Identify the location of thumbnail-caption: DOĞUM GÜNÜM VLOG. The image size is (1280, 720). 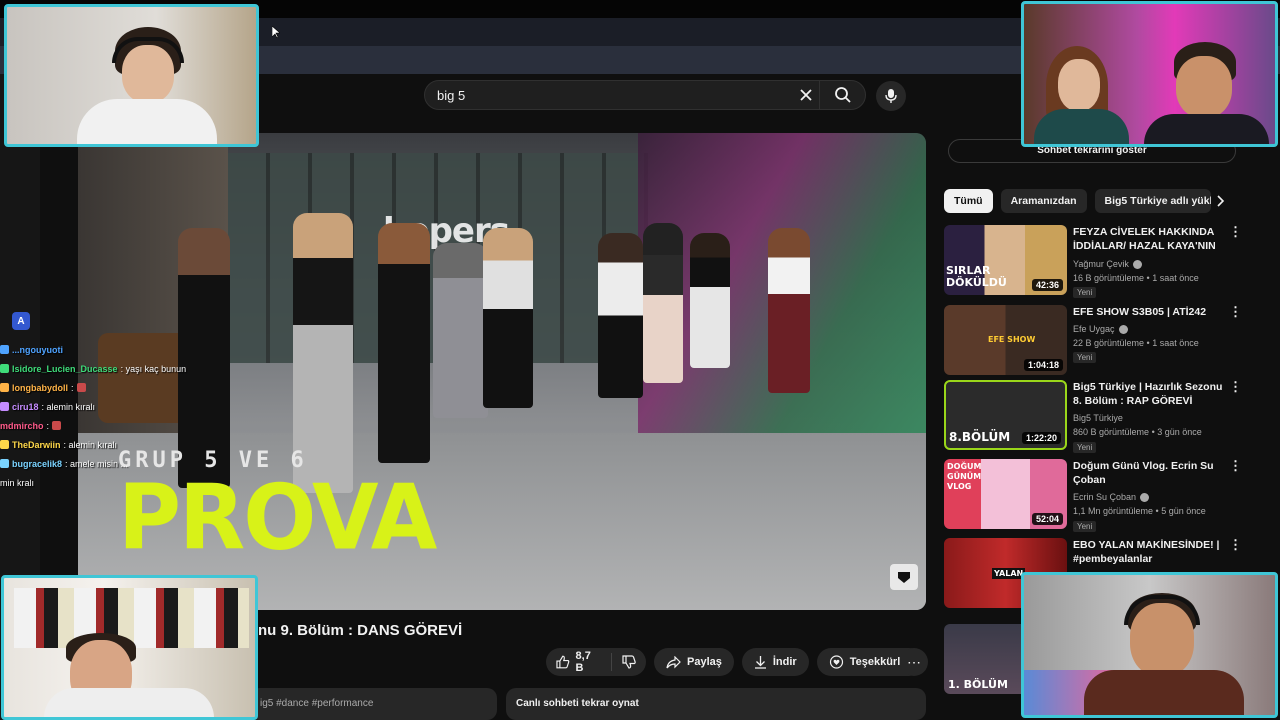
(964, 476).